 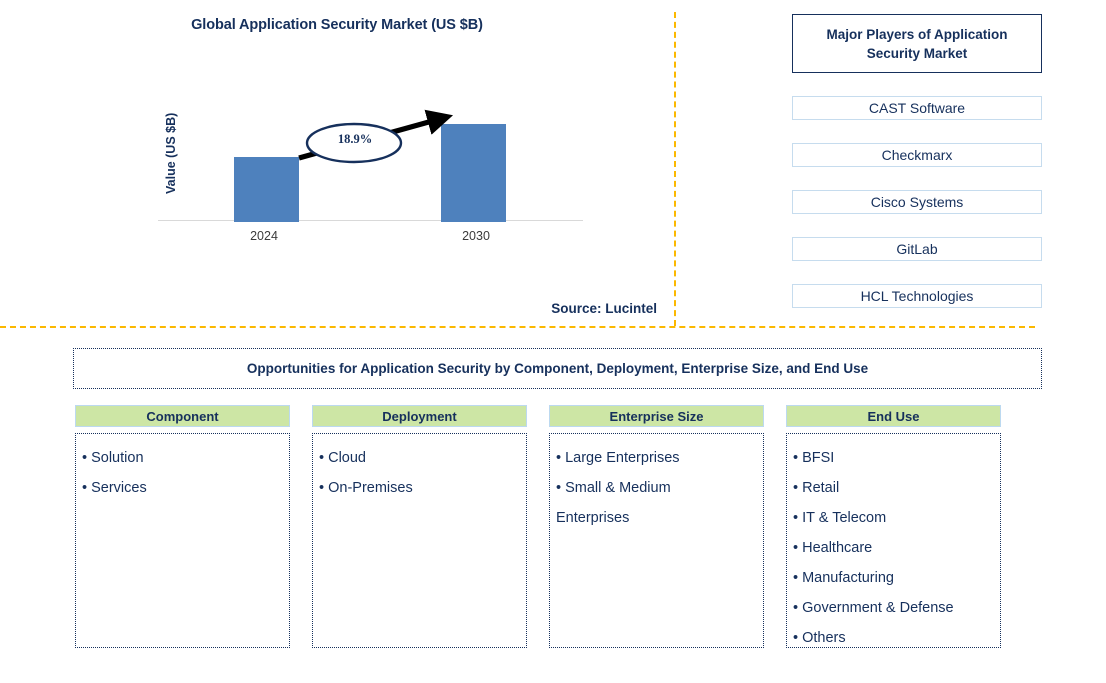 What do you see at coordinates (182, 416) in the screenshot?
I see `segment-header-component: Component` at bounding box center [182, 416].